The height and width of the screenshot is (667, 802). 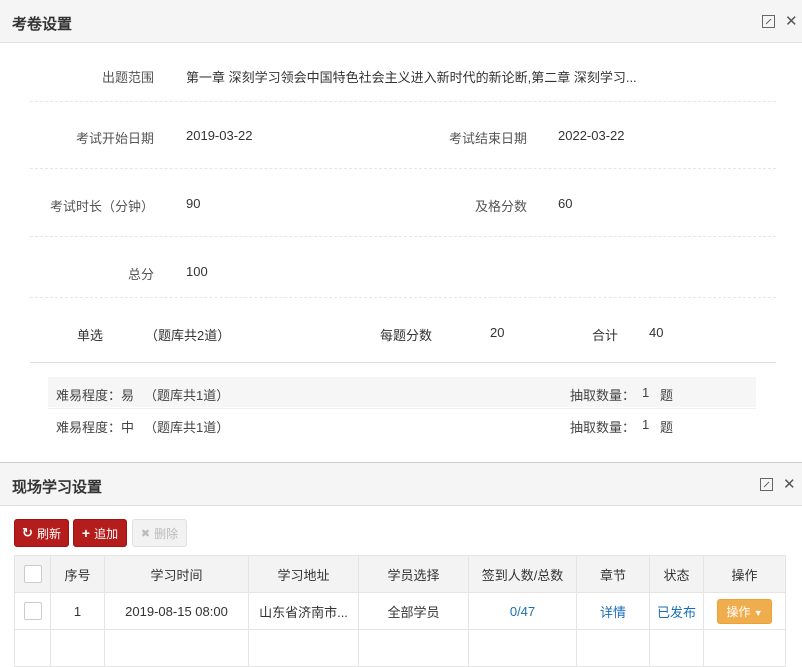 I want to click on single-choice-label: 单选, so click(x=90, y=335).